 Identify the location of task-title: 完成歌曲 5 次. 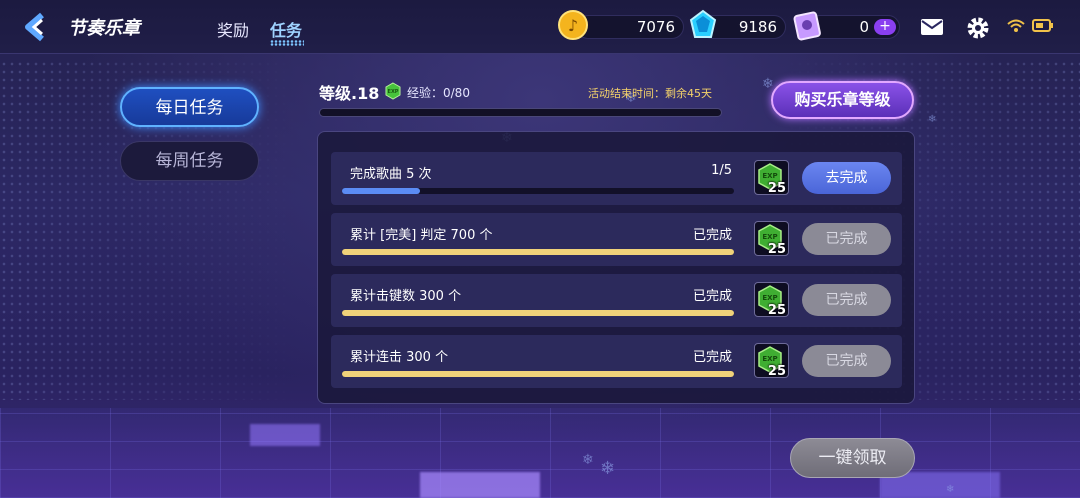
(391, 174).